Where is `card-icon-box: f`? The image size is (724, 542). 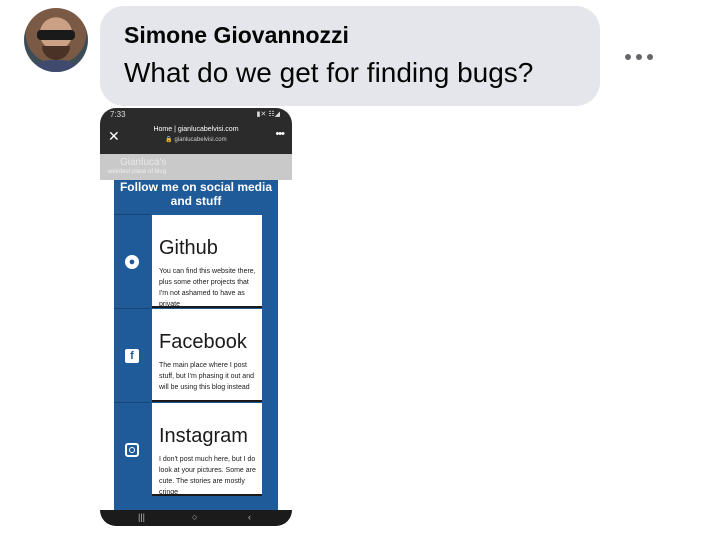 card-icon-box: f is located at coordinates (132, 354).